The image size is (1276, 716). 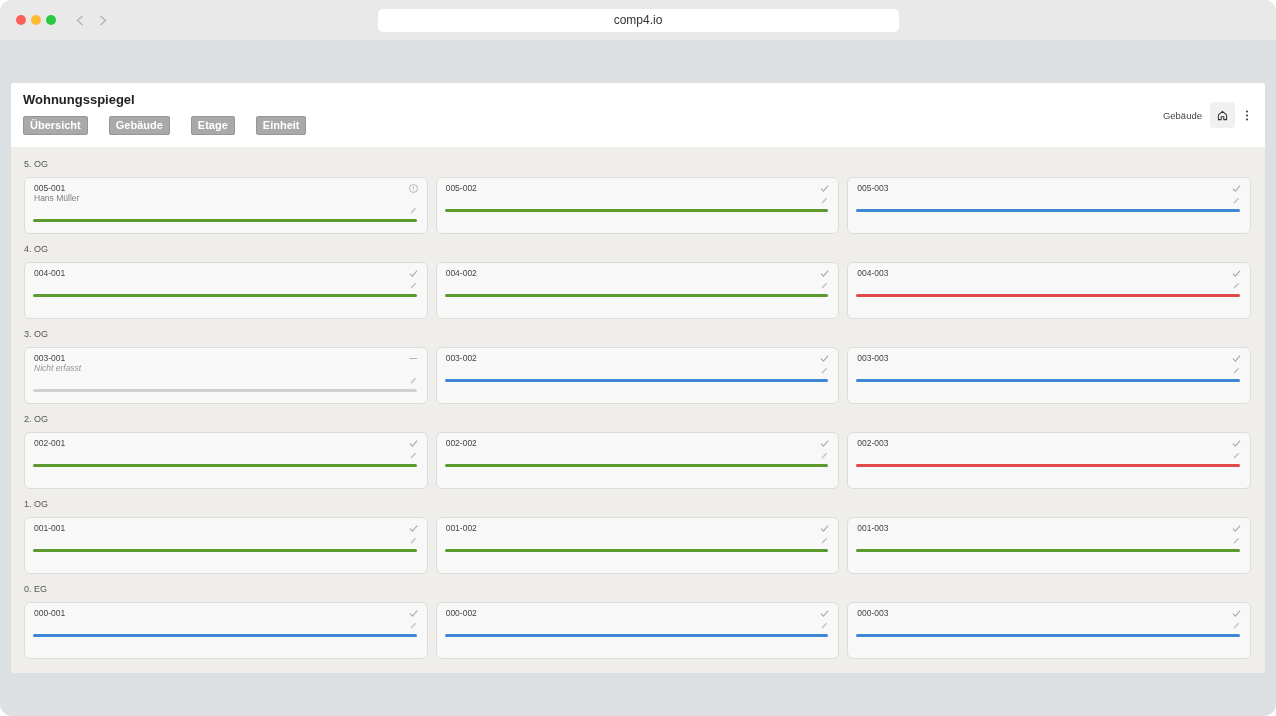 What do you see at coordinates (36, 334) in the screenshot?
I see `floor-label: 3. OG` at bounding box center [36, 334].